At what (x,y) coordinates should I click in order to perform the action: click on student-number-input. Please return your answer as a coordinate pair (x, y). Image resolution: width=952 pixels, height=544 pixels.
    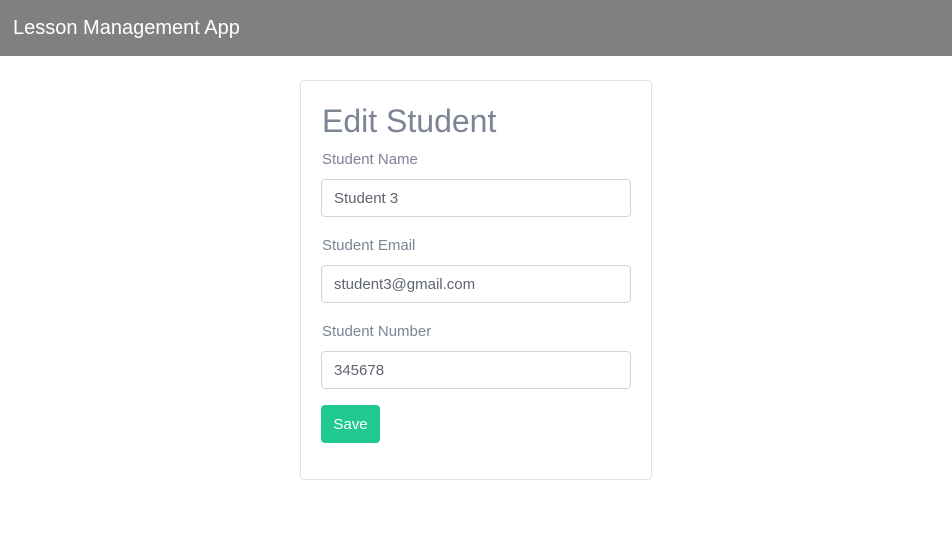
    Looking at the image, I should click on (476, 370).